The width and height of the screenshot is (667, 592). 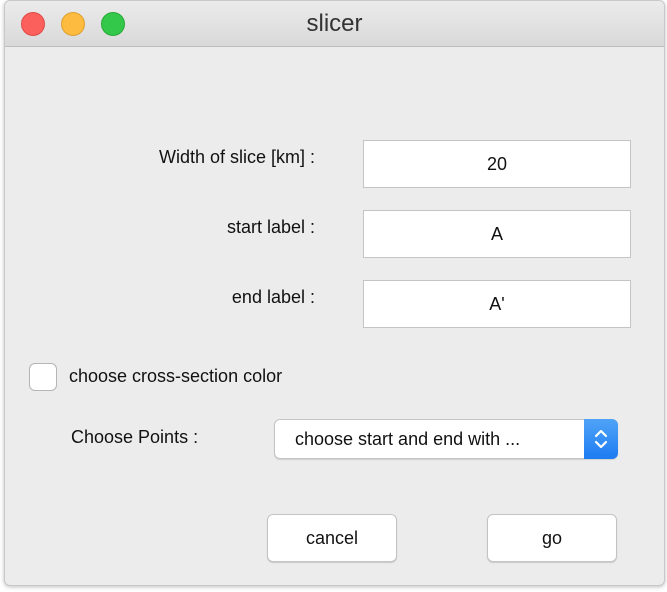 What do you see at coordinates (135, 437) in the screenshot?
I see `choose-points-label: Choose Points :` at bounding box center [135, 437].